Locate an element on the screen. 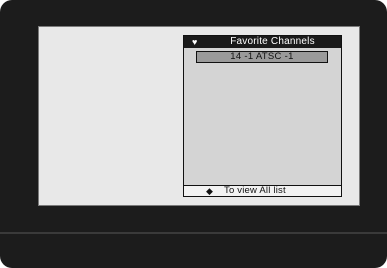  channel-list-item: 14 -1 ATSC -1 is located at coordinates (262, 57).